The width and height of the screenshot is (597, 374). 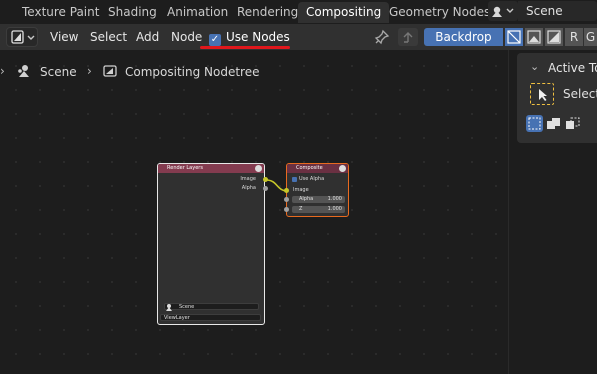 I want to click on chevron-down-icon: ⌄, so click(x=534, y=66).